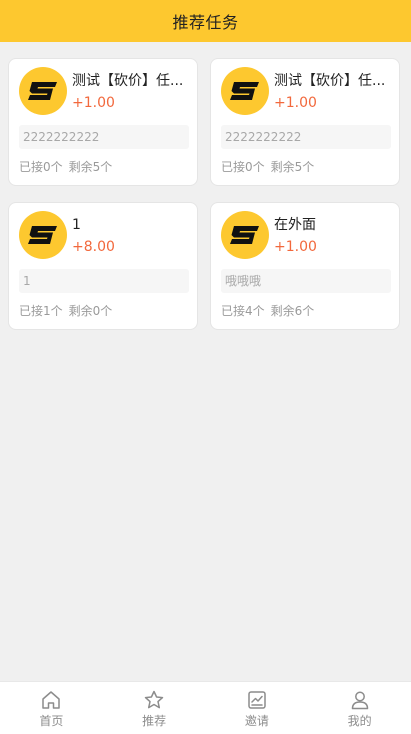 The width and height of the screenshot is (411, 734). Describe the element at coordinates (306, 281) in the screenshot. I see `task-description: 哦哦哦` at that location.